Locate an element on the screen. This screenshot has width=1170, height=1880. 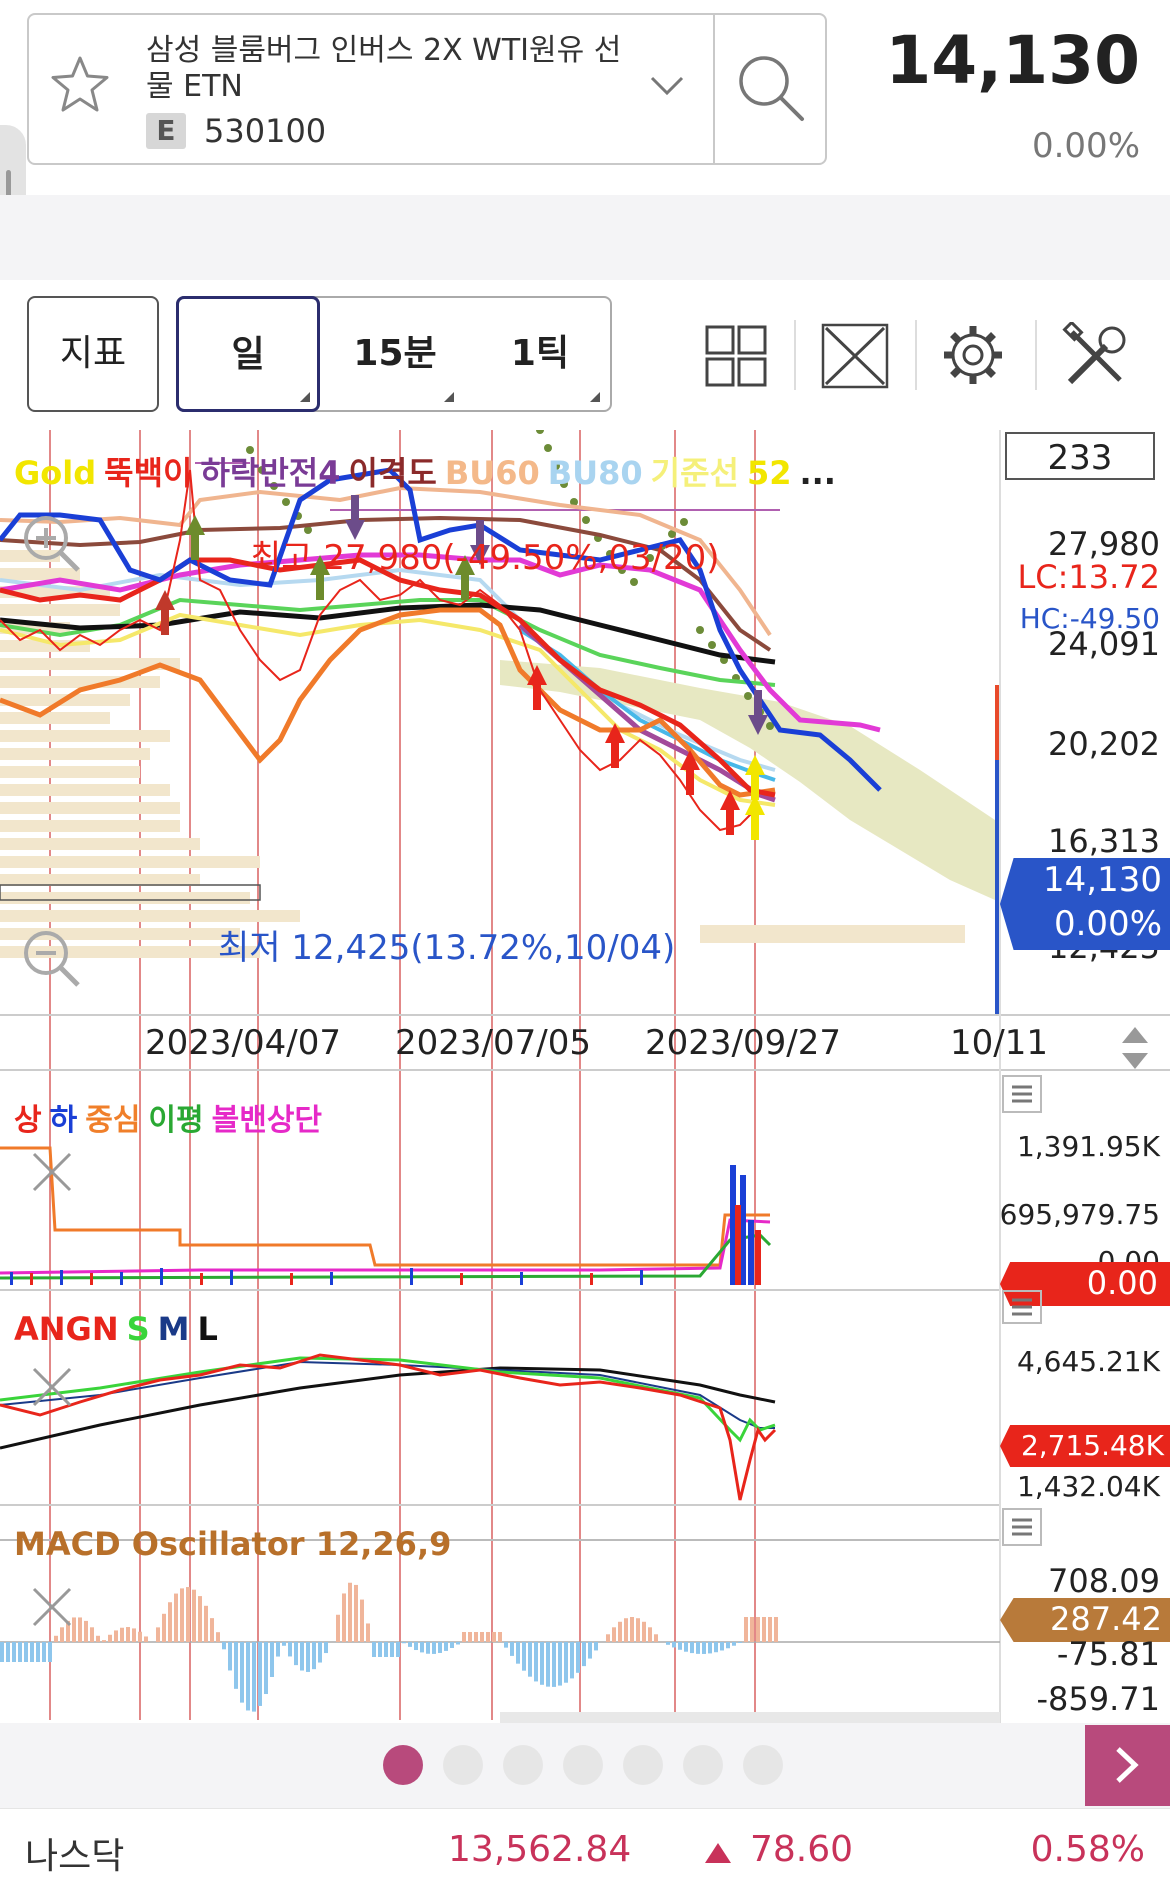
zoom-in-icon is located at coordinates (51, 545).